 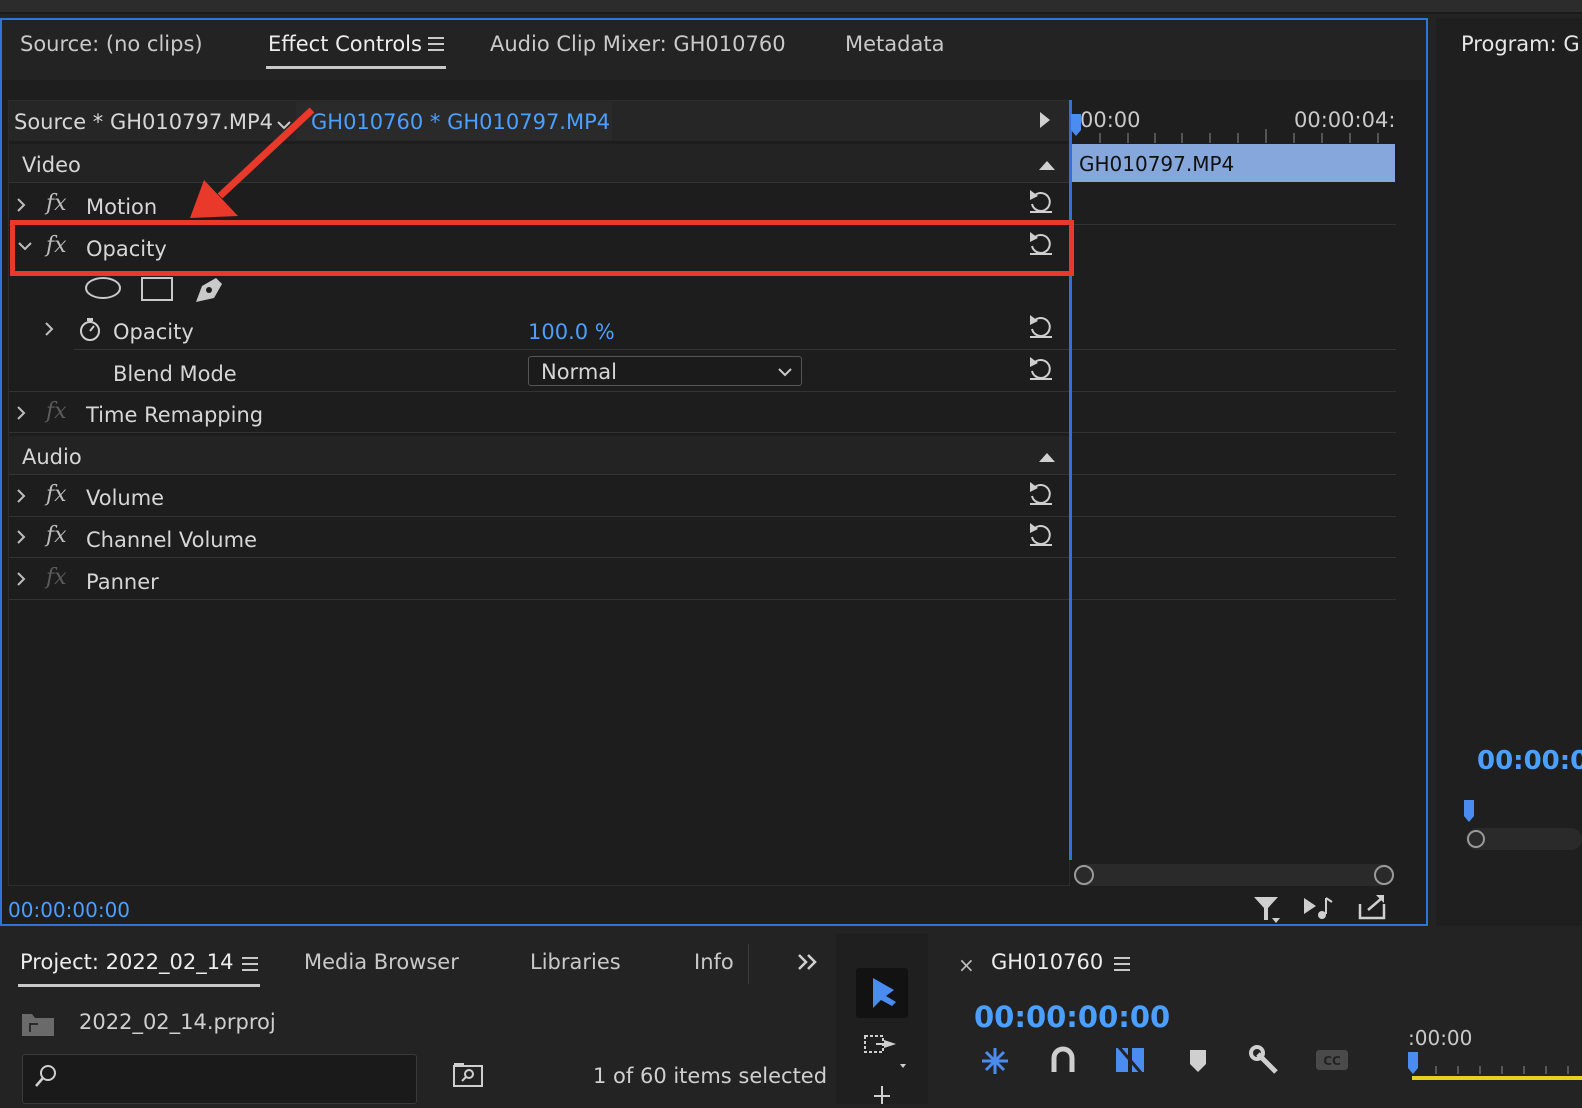 I want to click on program-timecode: 00:00:0, so click(x=1529, y=761).